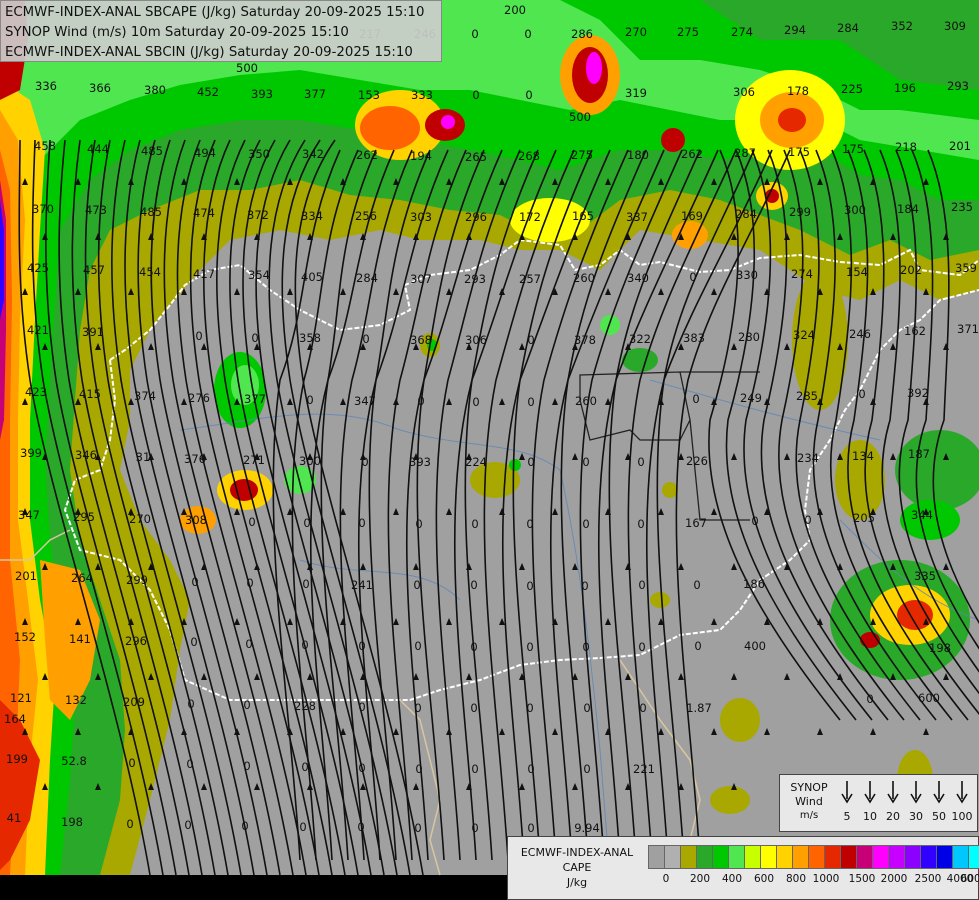  Describe the element at coordinates (637, 217) in the screenshot. I see `cin-value-label: 337` at that location.